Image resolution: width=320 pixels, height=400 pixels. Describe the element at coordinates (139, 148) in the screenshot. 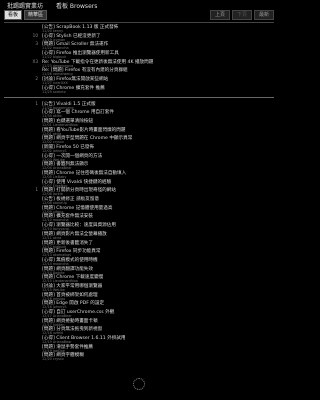

I see `list-item: [新聞] Firefox 50 已發佈 12/02 johnnyS` at that location.